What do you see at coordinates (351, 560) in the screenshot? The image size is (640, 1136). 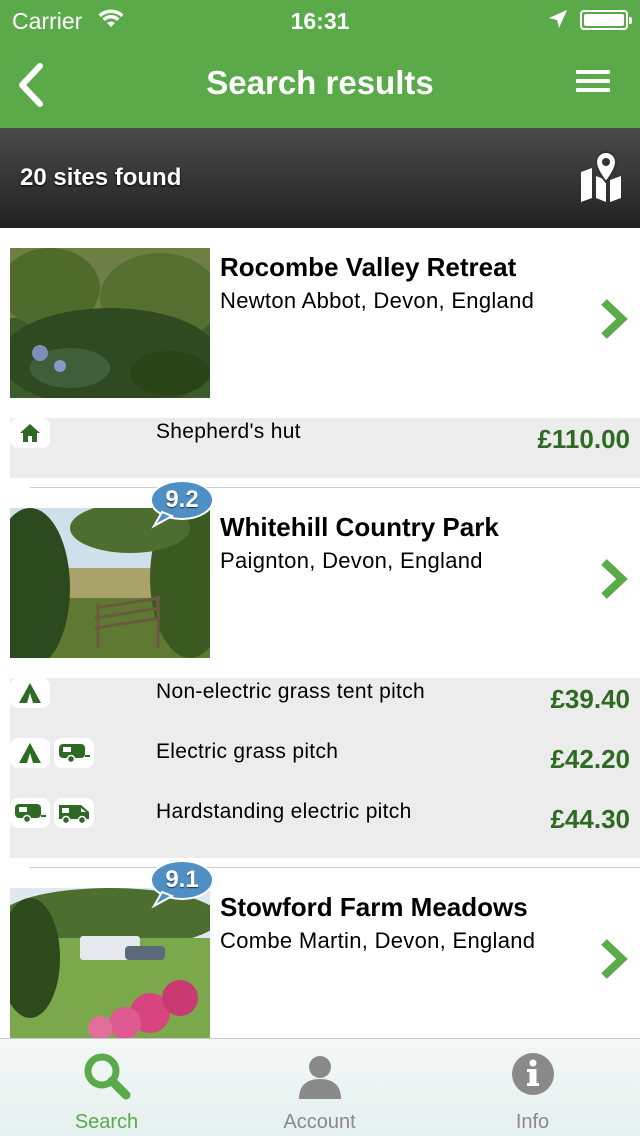 I see `site-location: Paignton, Devon, England` at bounding box center [351, 560].